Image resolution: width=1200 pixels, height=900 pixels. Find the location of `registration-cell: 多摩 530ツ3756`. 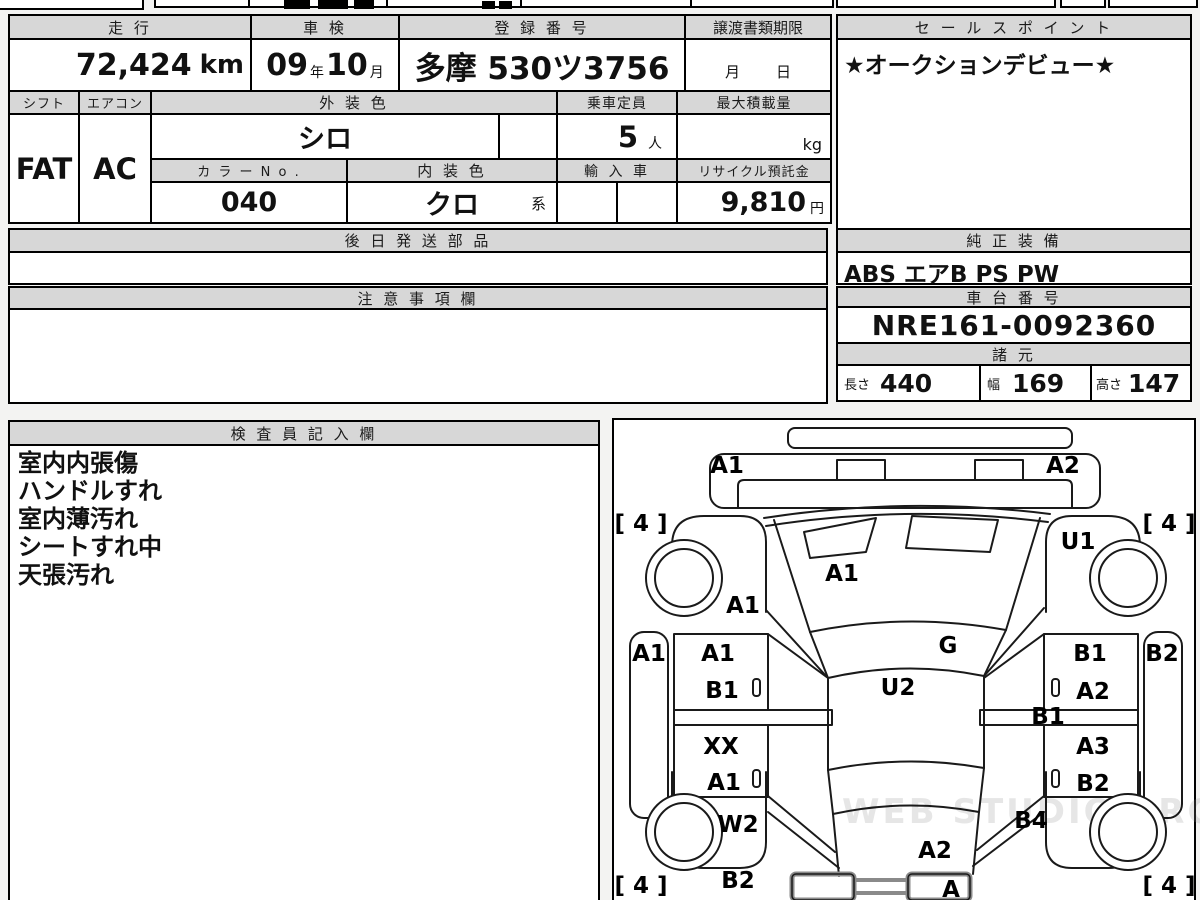

registration-cell: 多摩 530ツ3756 is located at coordinates (542, 65).